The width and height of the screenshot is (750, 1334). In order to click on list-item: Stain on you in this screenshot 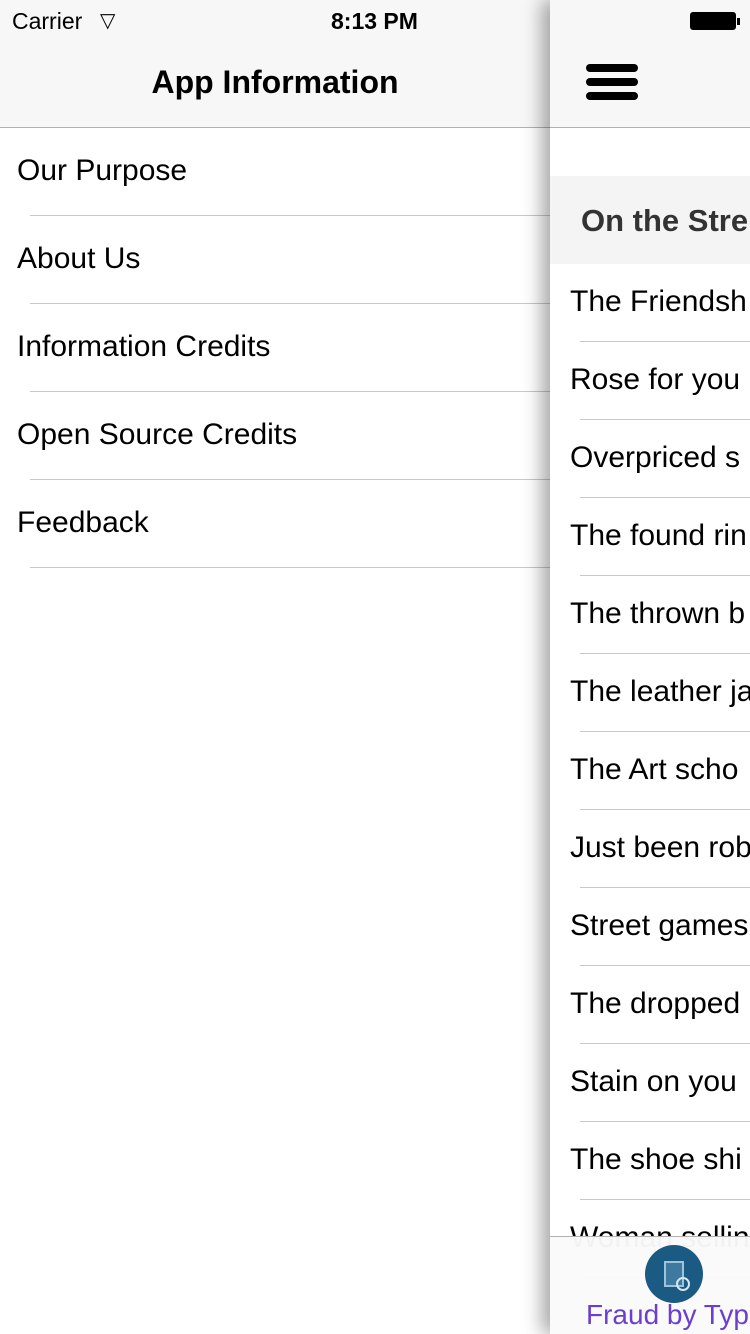, I will do `click(650, 1083)`.